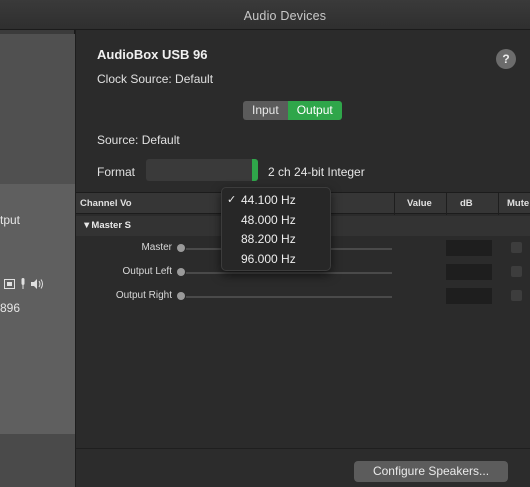  I want to click on menu-item-sample-rate: 96.000 Hz, so click(276, 260).